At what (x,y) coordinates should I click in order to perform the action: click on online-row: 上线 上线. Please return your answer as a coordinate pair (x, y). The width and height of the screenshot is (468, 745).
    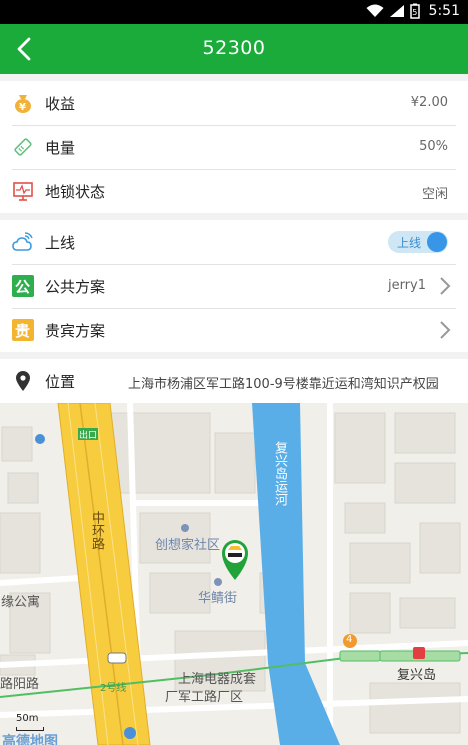
    Looking at the image, I should click on (234, 242).